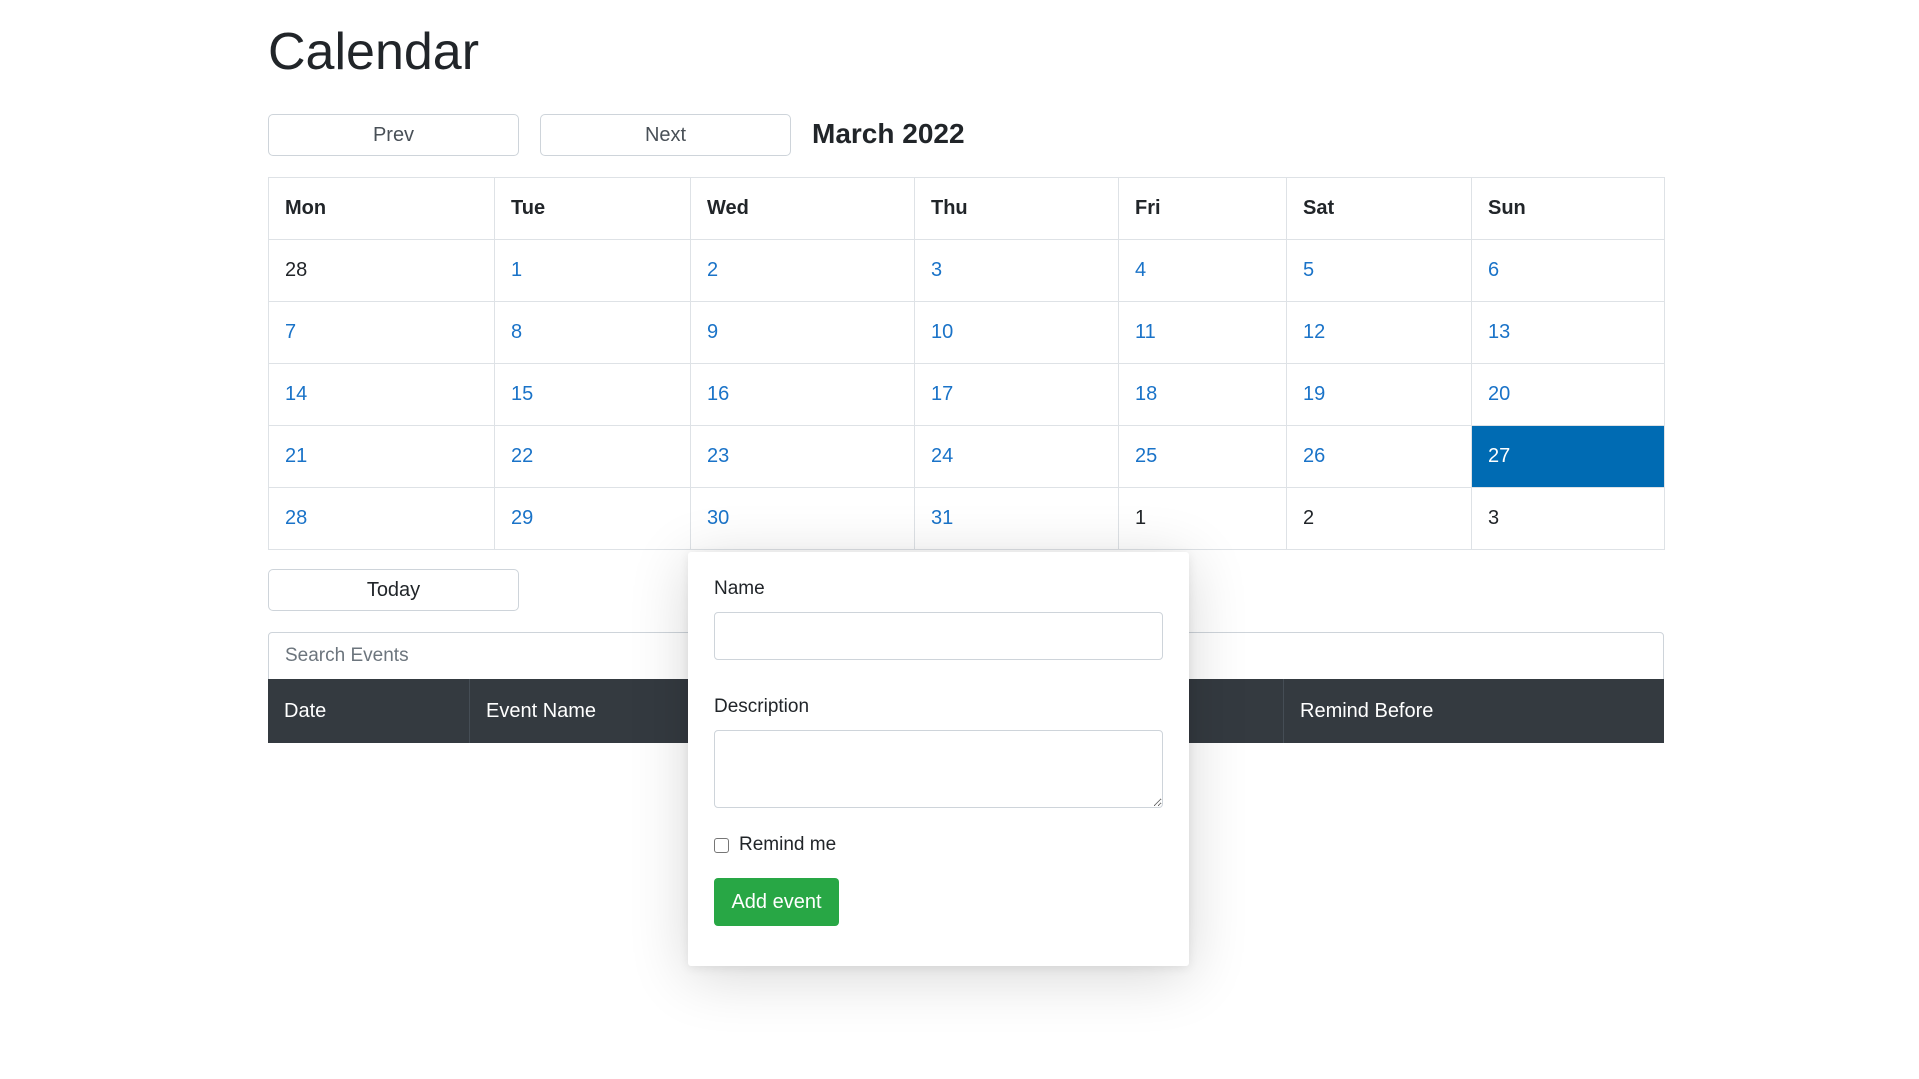 The width and height of the screenshot is (1919, 1079). I want to click on calendar-day: 3, so click(1016, 270).